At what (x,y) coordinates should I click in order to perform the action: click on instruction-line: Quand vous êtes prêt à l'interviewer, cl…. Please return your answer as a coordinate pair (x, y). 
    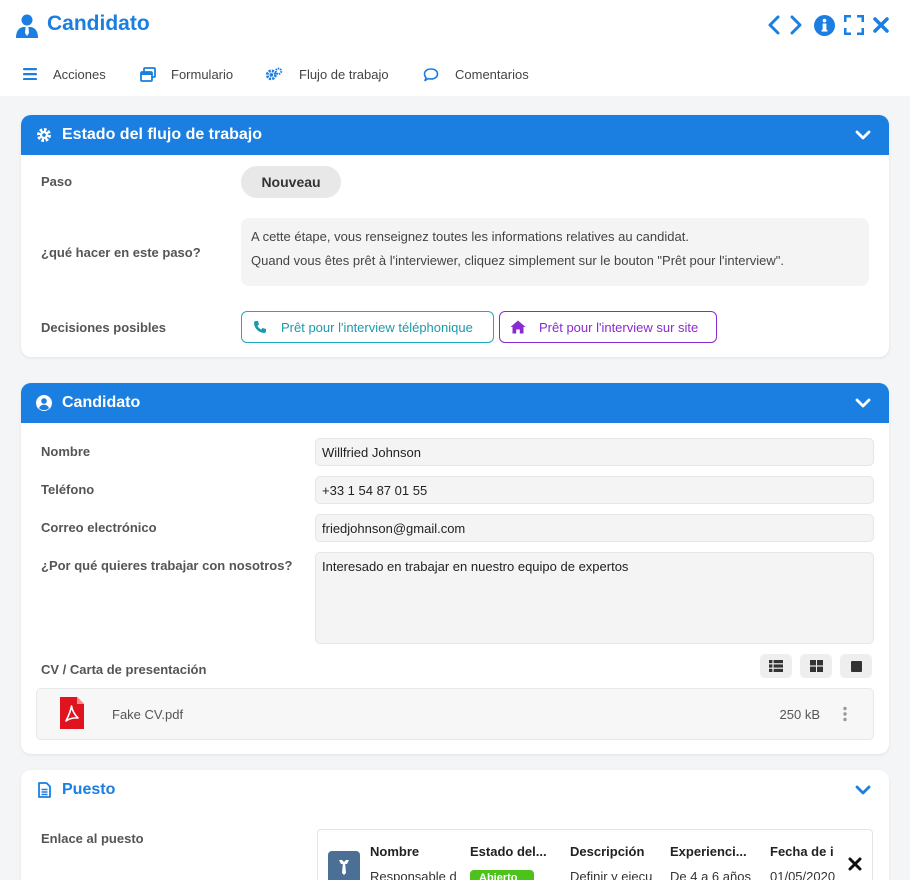
    Looking at the image, I should click on (518, 260).